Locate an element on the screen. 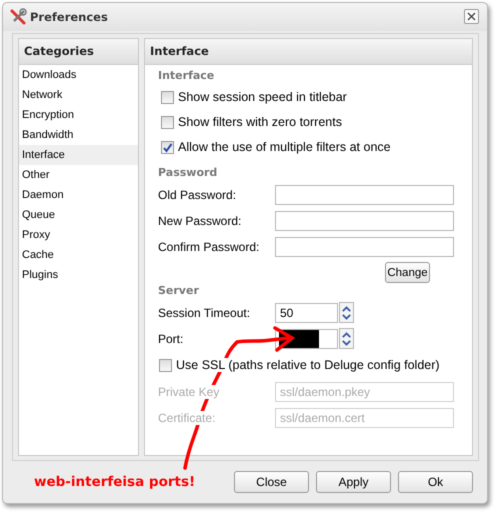  checkbox-label: Use SSL (paths relative to Deluge config folder) is located at coordinates (308, 365).